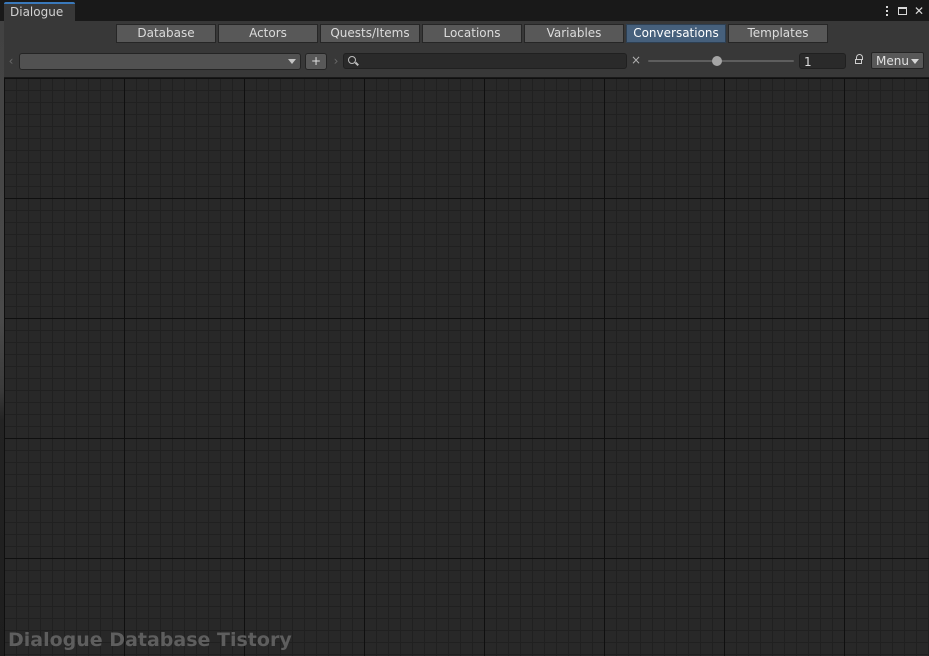 The image size is (929, 656). What do you see at coordinates (40, 11) in the screenshot?
I see `window-tab-title: Dialogue` at bounding box center [40, 11].